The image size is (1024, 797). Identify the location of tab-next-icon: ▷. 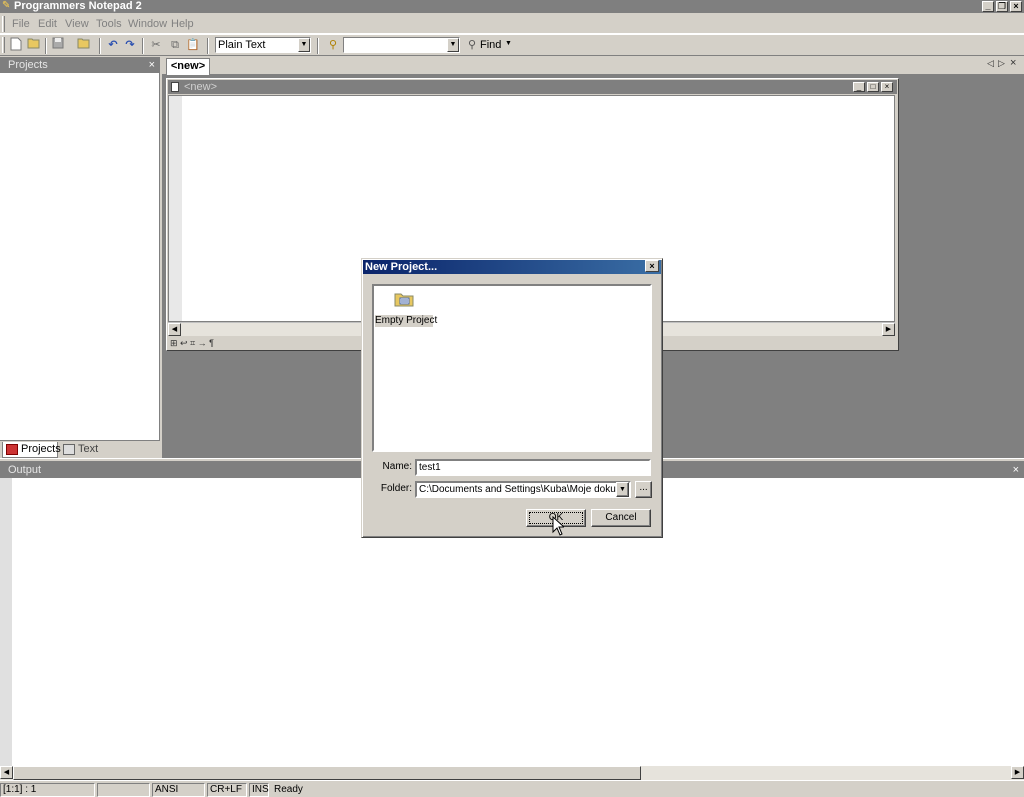
(1001, 63).